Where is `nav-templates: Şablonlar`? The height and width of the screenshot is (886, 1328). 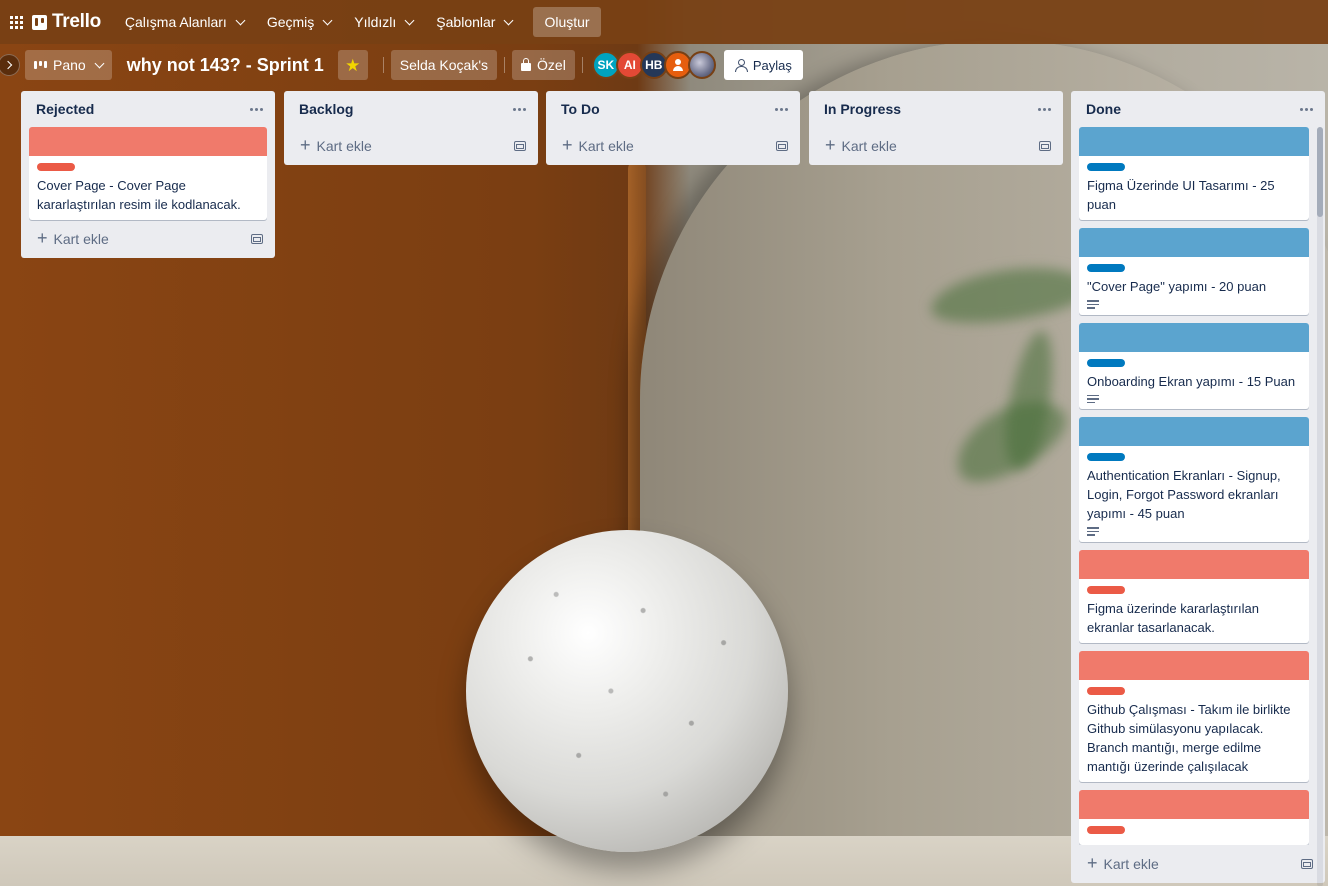
nav-templates: Şablonlar is located at coordinates (474, 22).